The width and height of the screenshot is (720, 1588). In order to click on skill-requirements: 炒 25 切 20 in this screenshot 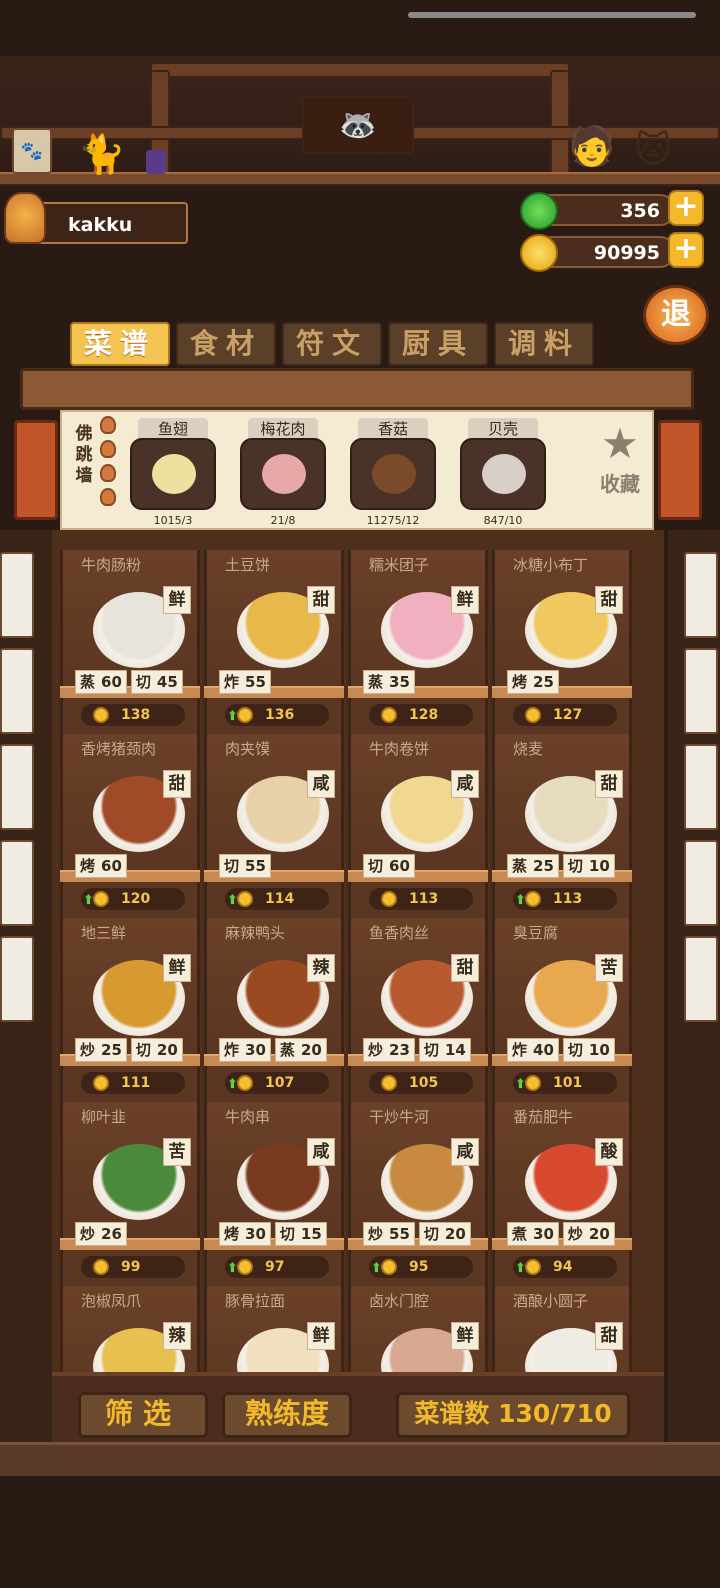, I will do `click(129, 1050)`.